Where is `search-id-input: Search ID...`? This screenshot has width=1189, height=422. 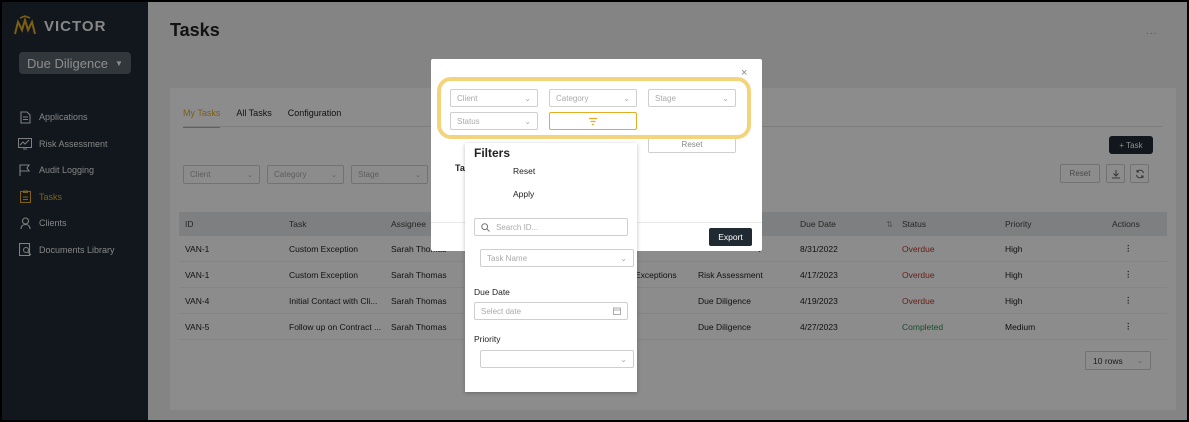 search-id-input: Search ID... is located at coordinates (551, 227).